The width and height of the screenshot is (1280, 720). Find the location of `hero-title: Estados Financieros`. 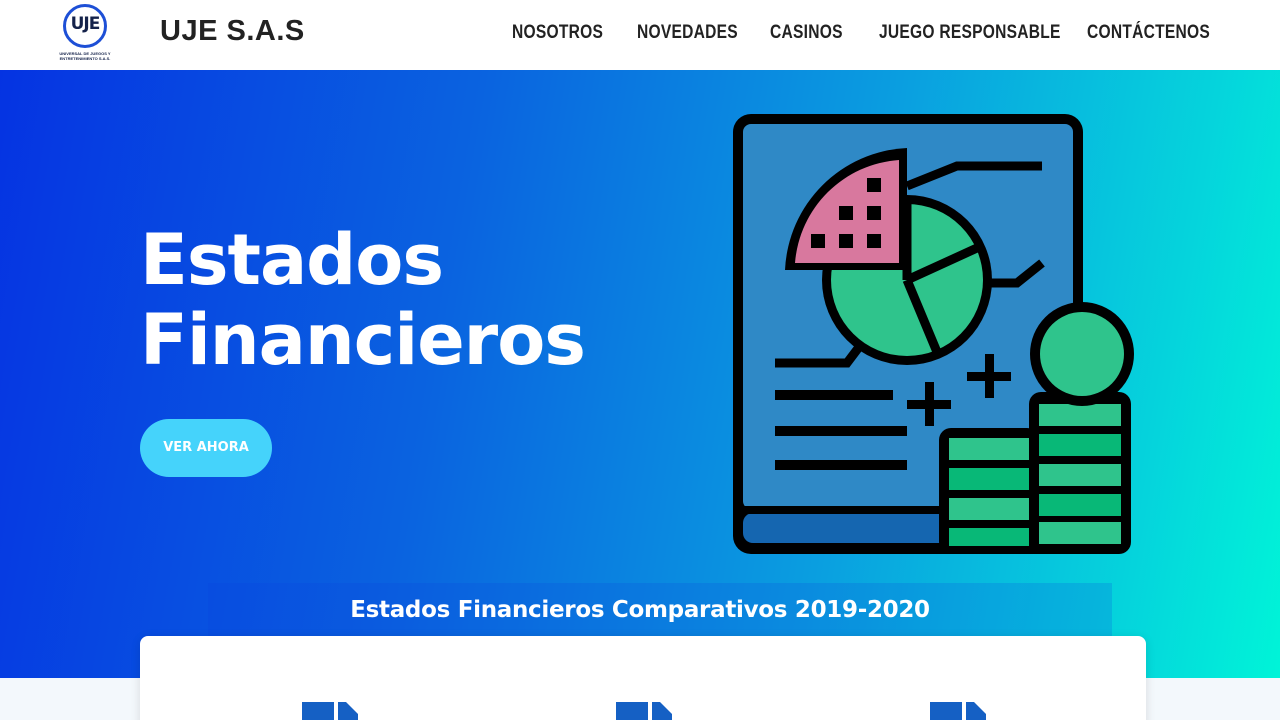

hero-title: Estados Financieros is located at coordinates (363, 300).